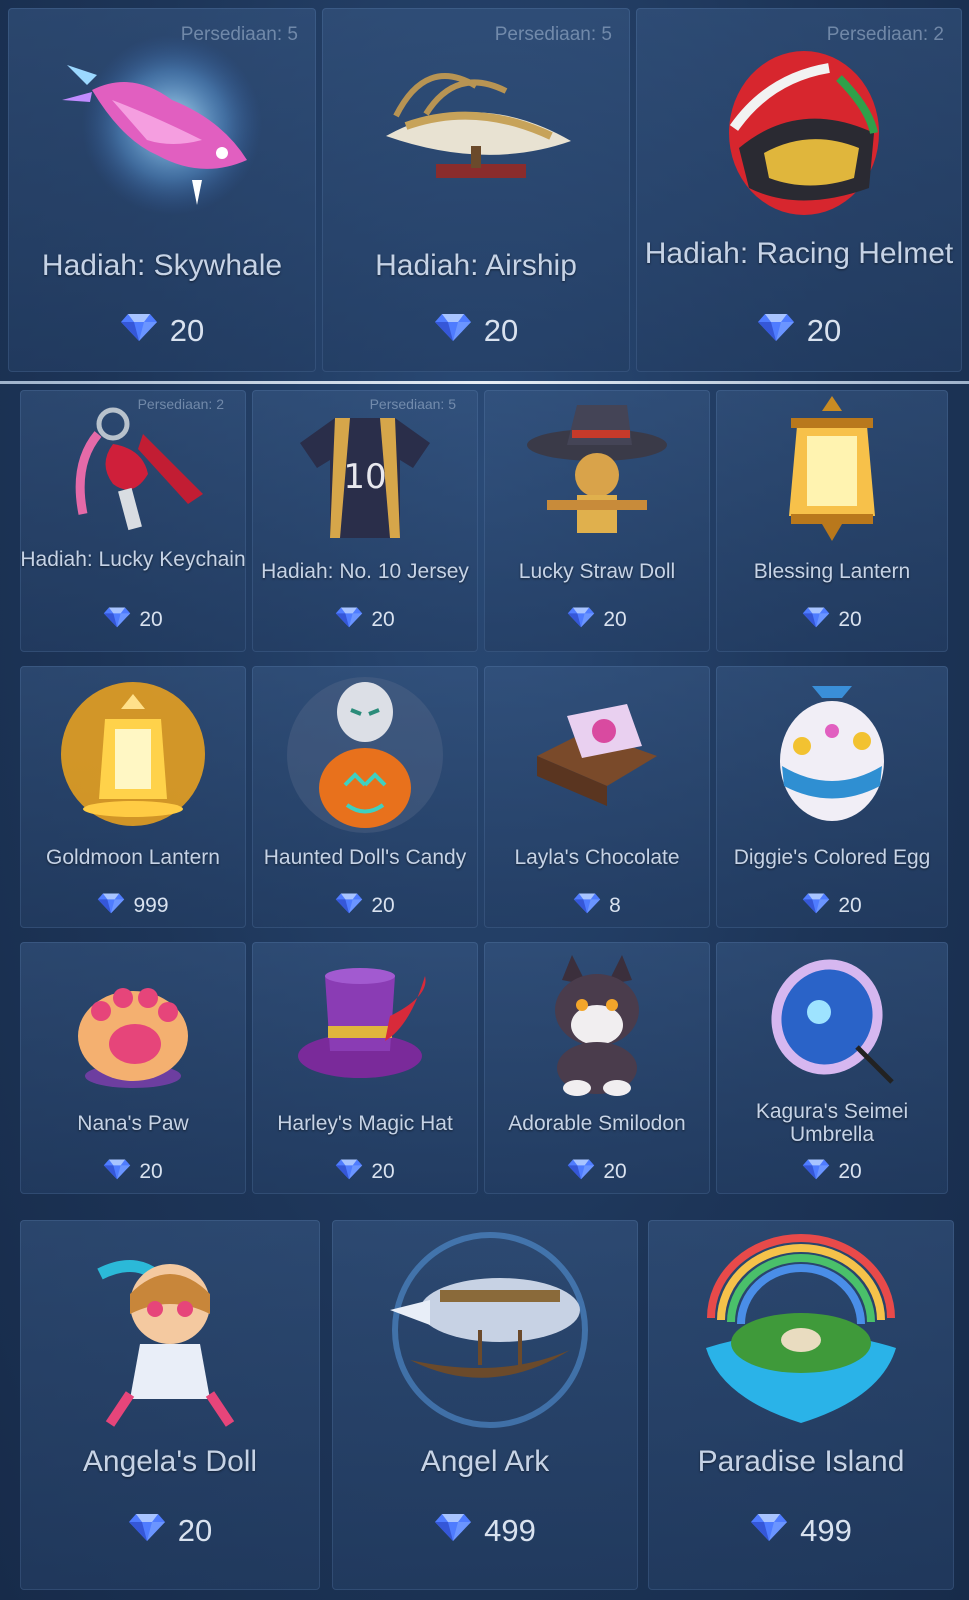  I want to click on gift-card-angel-ark: Angel Ark 499, so click(485, 1405).